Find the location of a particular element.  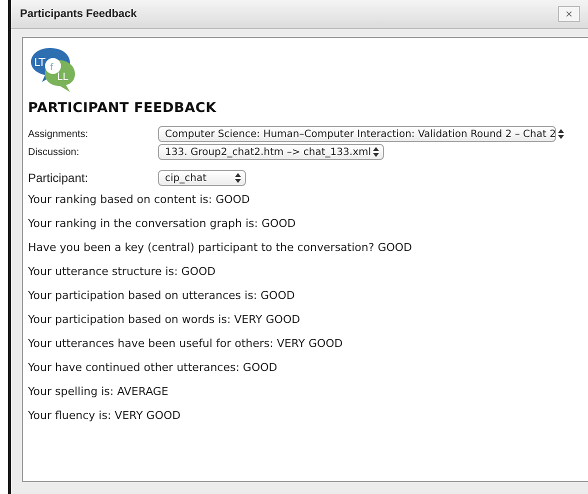

feedback-line: Your fluency is: VERY GOOD is located at coordinates (105, 416).